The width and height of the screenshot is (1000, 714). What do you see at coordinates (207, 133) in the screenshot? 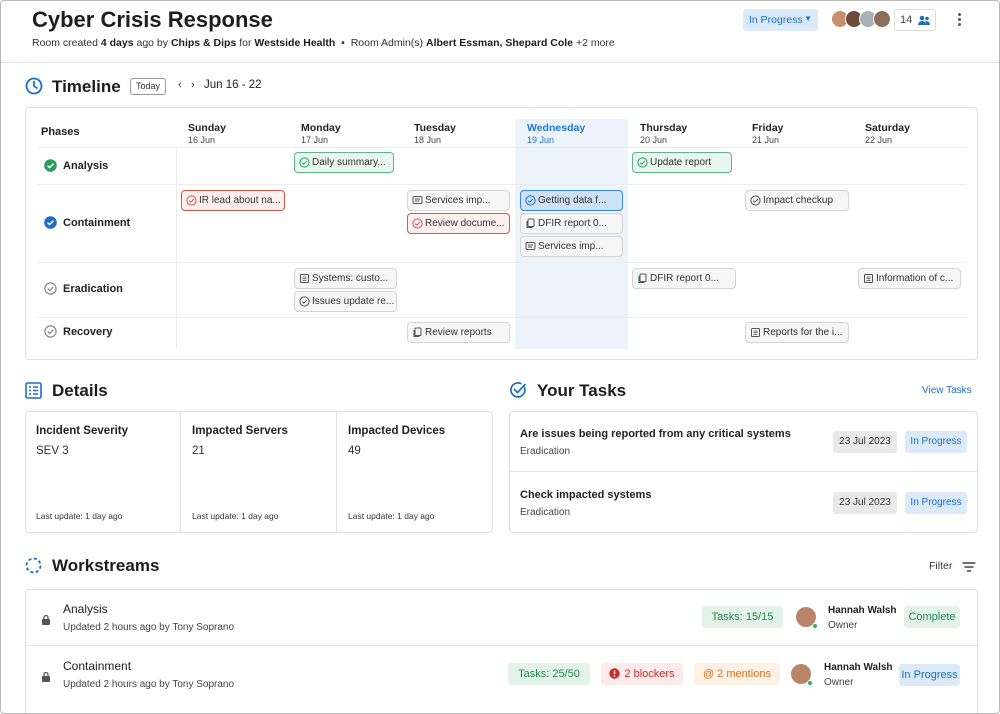
I see `day-header-sunday: Sunday 16 Jun` at bounding box center [207, 133].